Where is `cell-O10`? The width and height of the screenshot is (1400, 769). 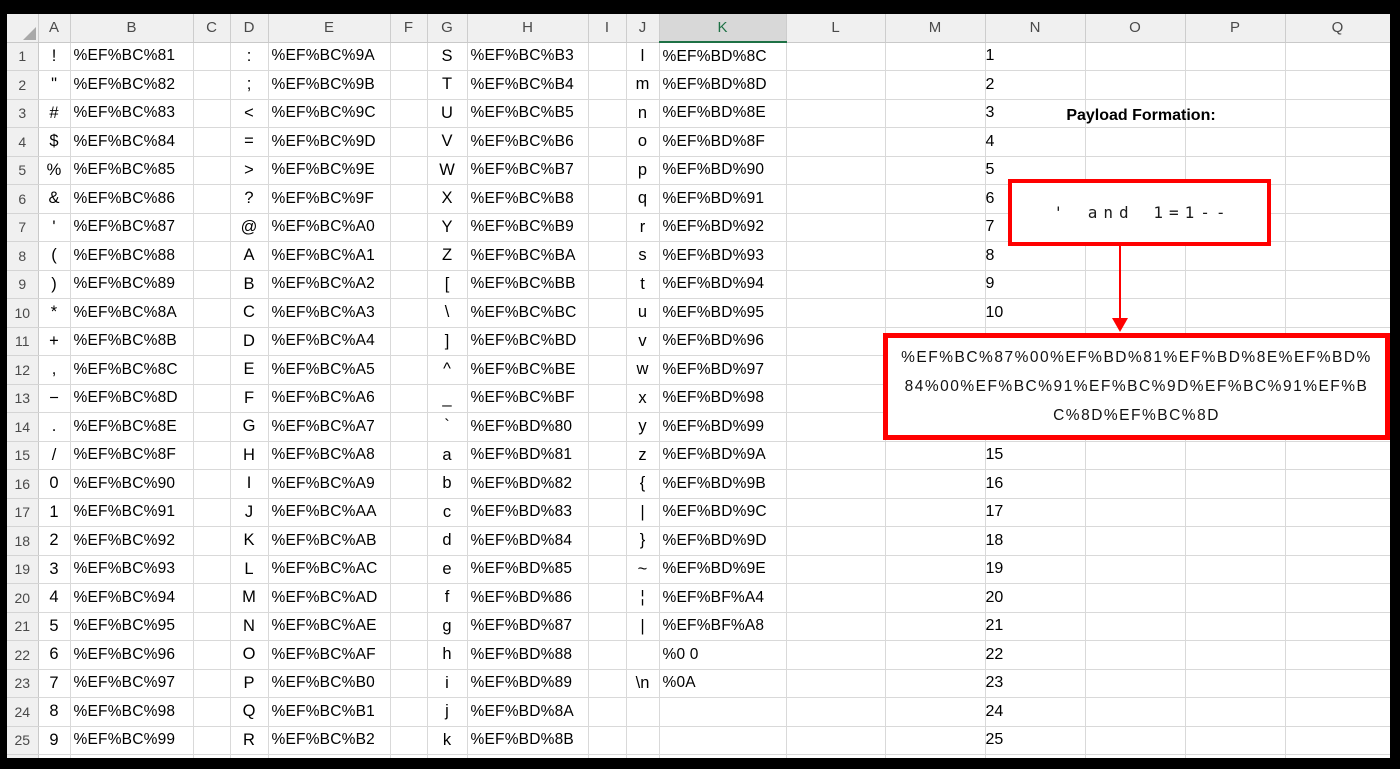
cell-O10 is located at coordinates (1135, 313).